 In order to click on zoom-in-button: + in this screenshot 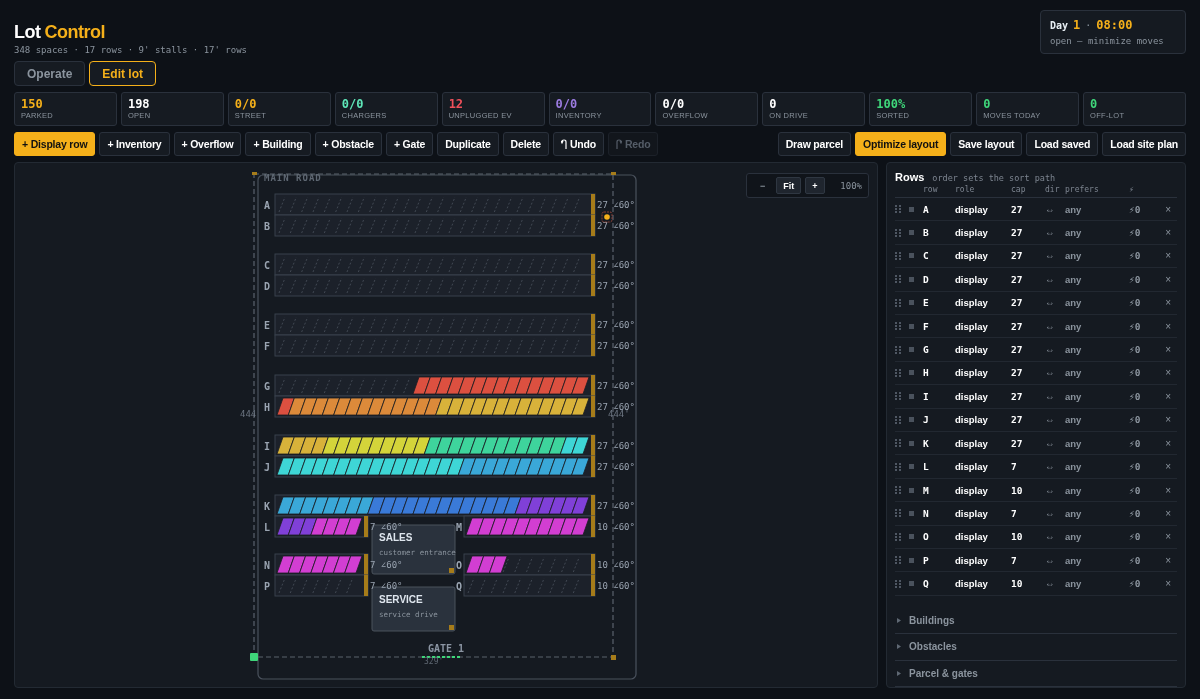, I will do `click(815, 185)`.